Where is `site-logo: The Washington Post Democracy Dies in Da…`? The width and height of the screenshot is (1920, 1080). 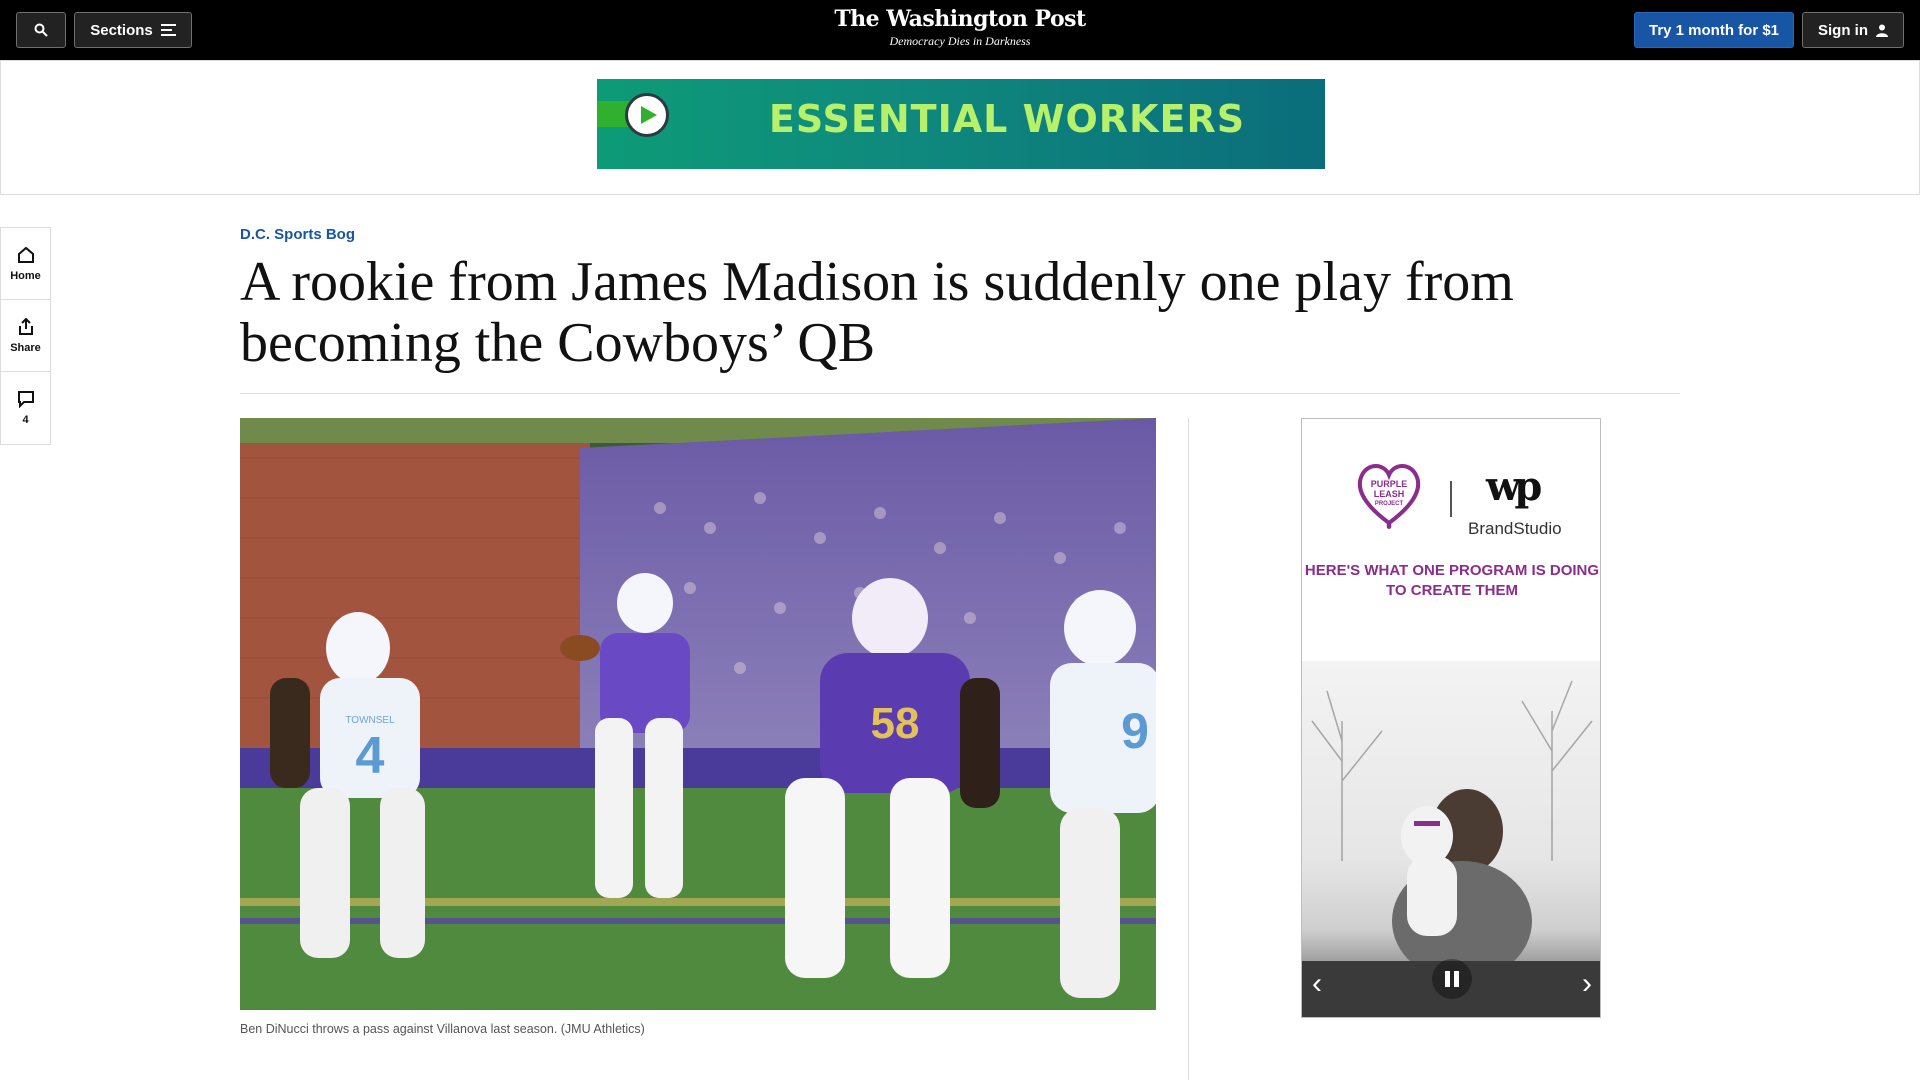
site-logo: The Washington Post Democracy Dies in Da… is located at coordinates (960, 27).